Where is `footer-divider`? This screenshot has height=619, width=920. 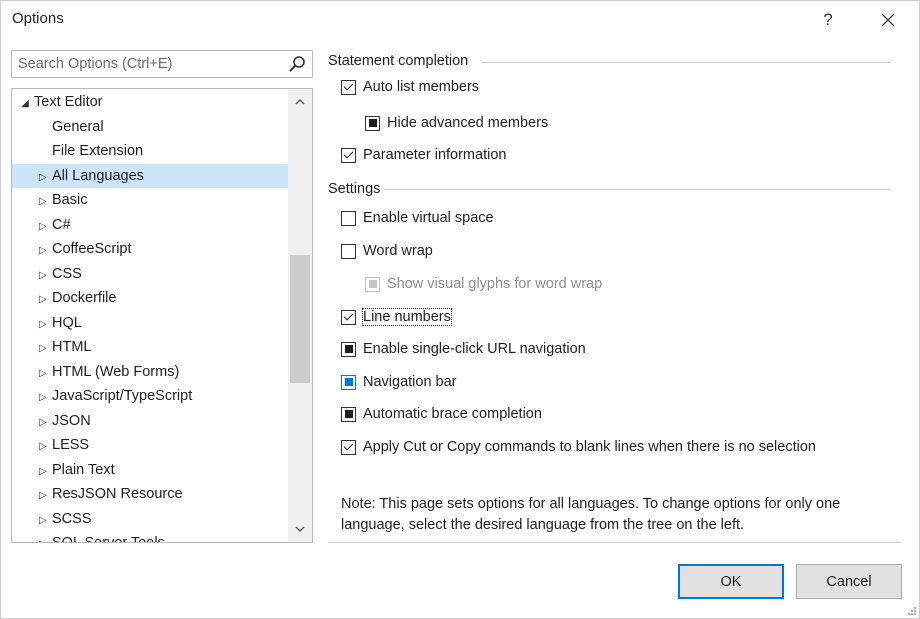
footer-divider is located at coordinates (614, 542).